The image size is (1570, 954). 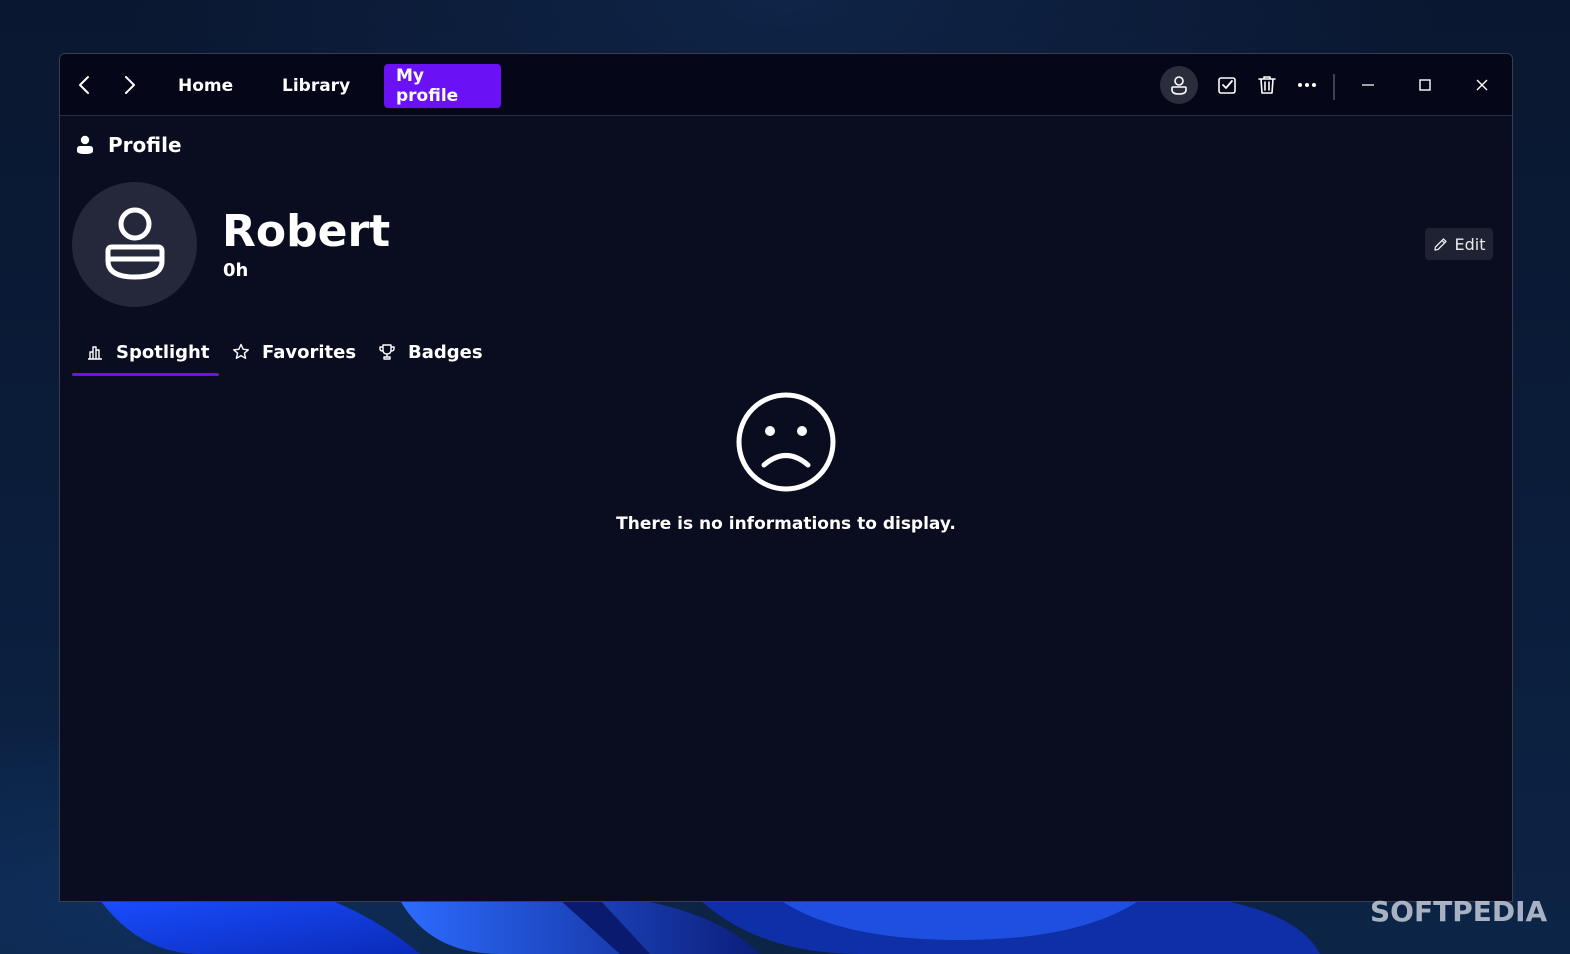 I want to click on titlebar-divider, so click(x=1334, y=87).